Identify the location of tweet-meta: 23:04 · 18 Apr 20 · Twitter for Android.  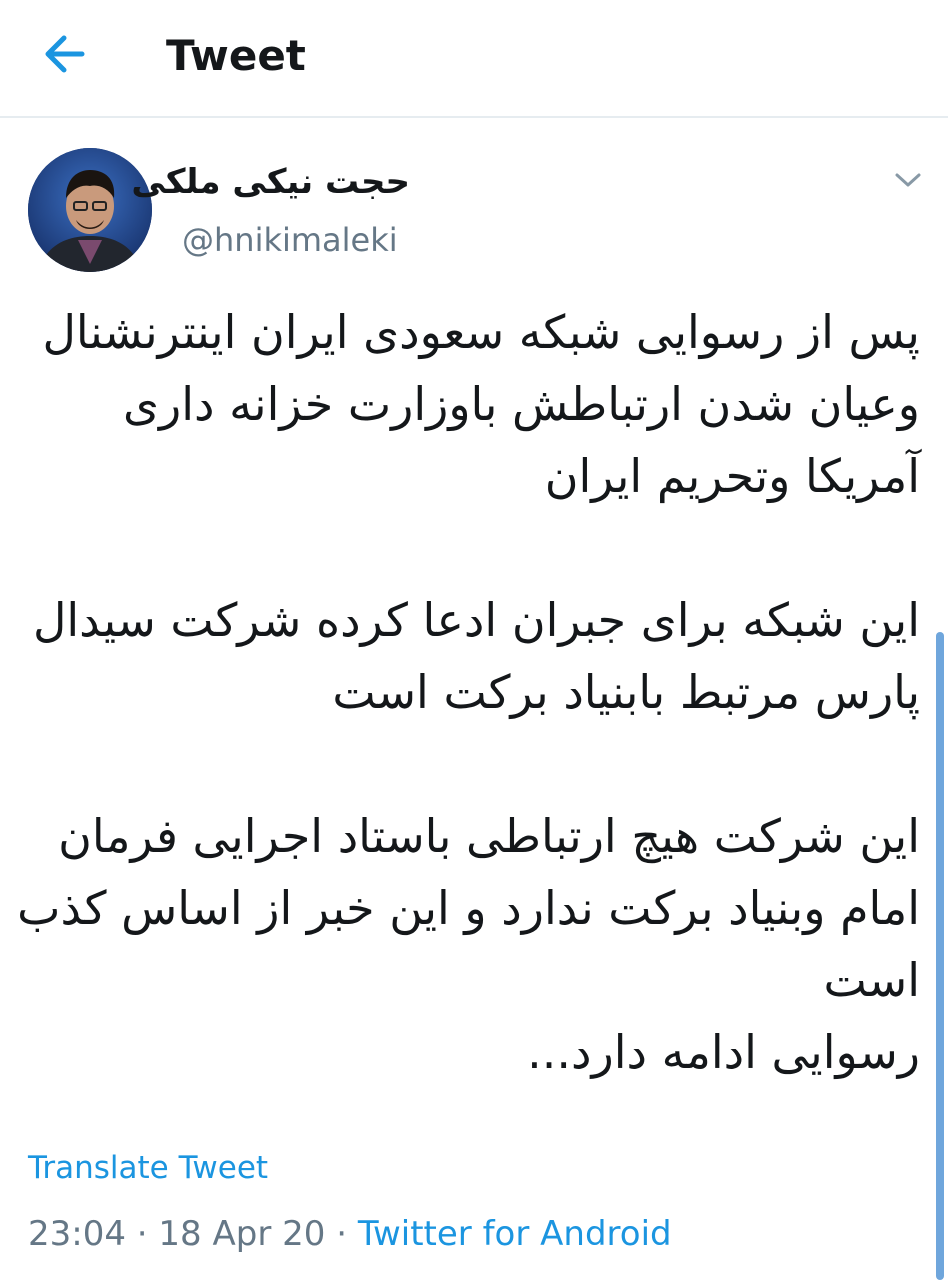
(350, 1234).